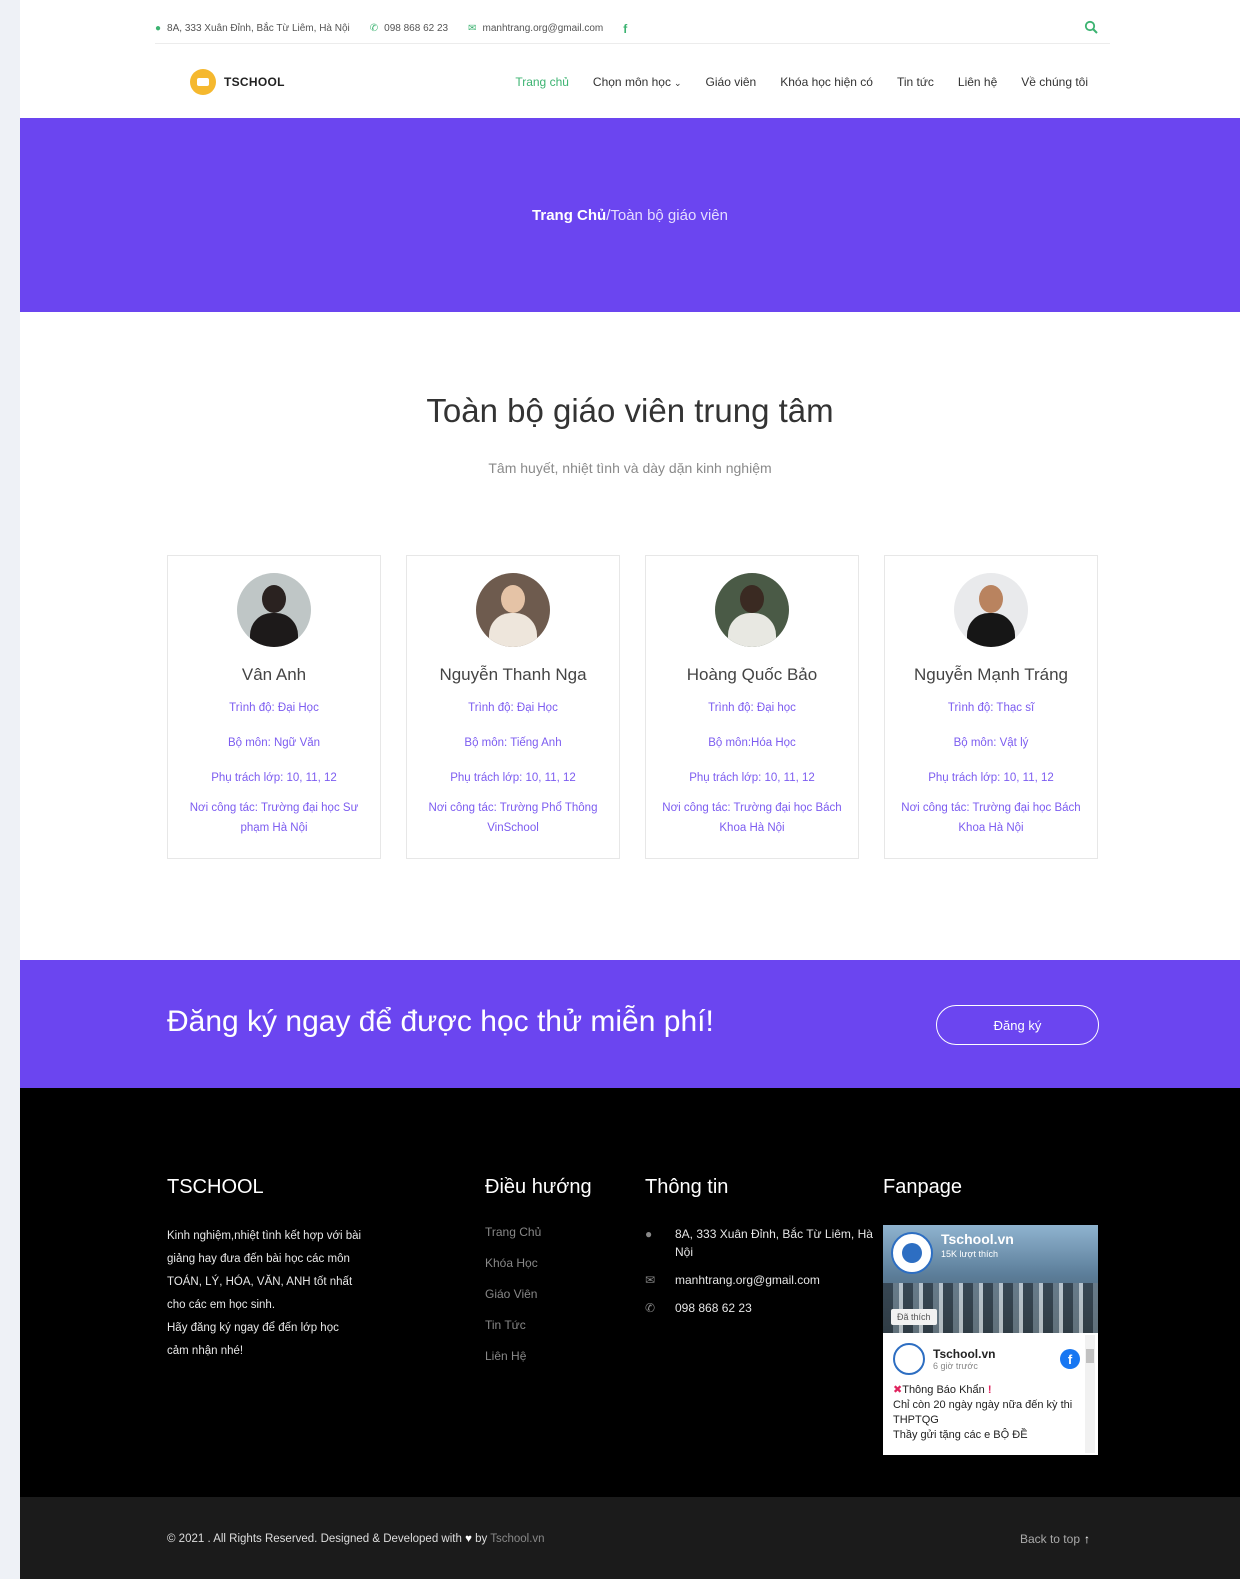 The height and width of the screenshot is (1579, 1240). Describe the element at coordinates (253, 1328) in the screenshot. I see `footer-about-line: Hãy đăng ký ngay để đến lớp học` at that location.